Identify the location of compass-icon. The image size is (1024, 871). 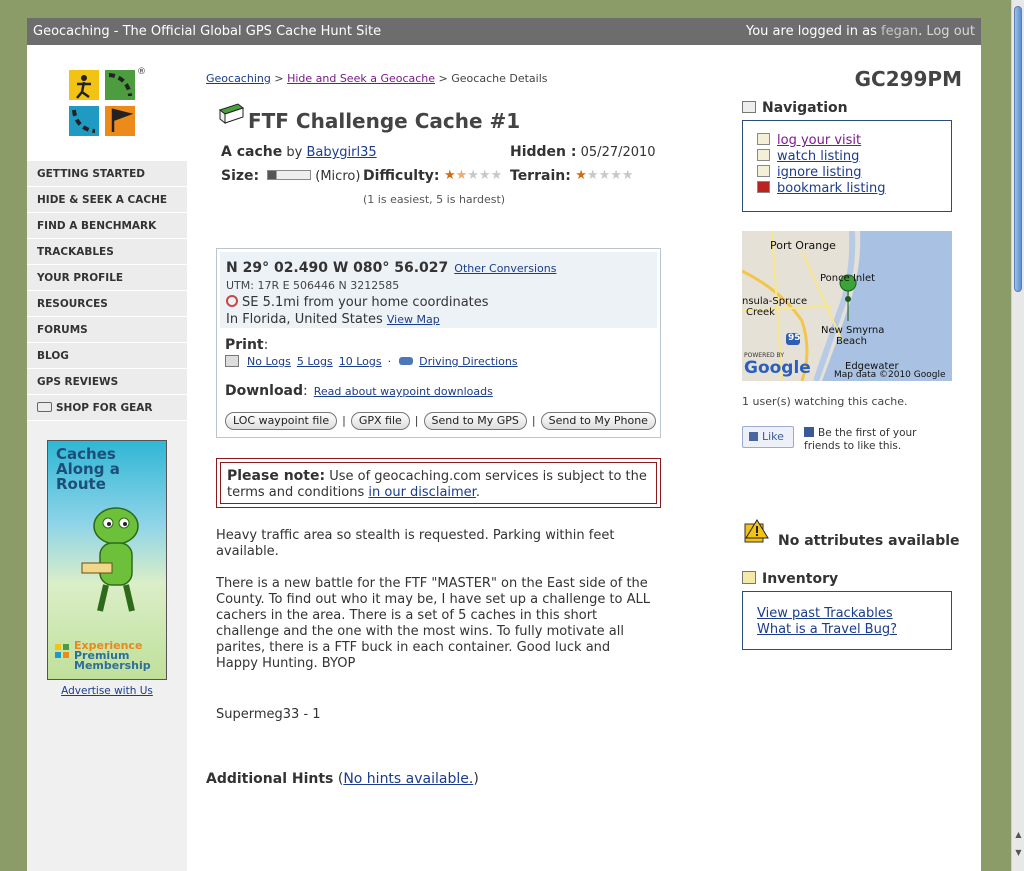
(232, 301).